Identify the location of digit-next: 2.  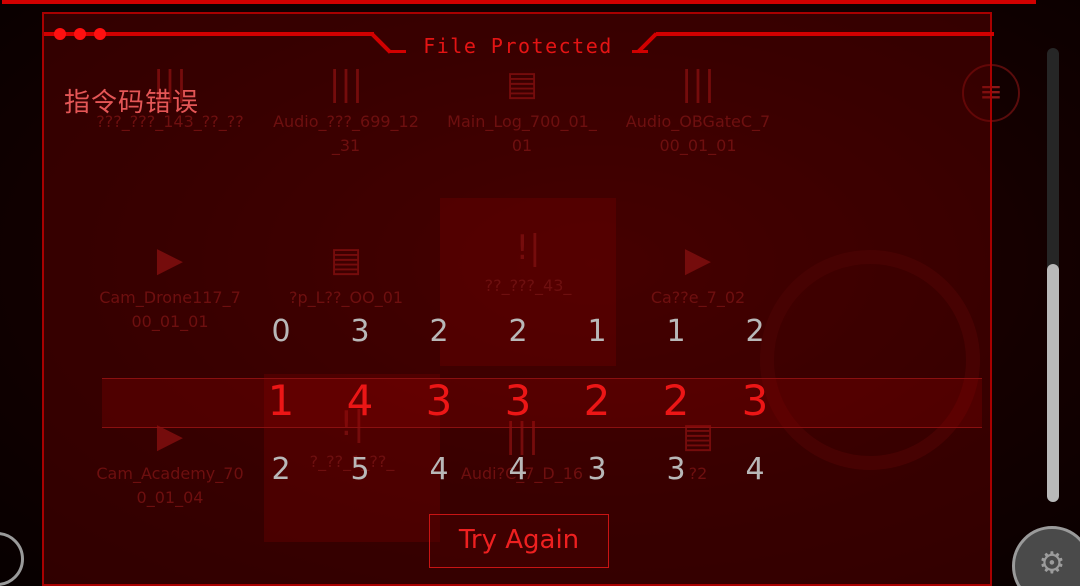
(281, 469).